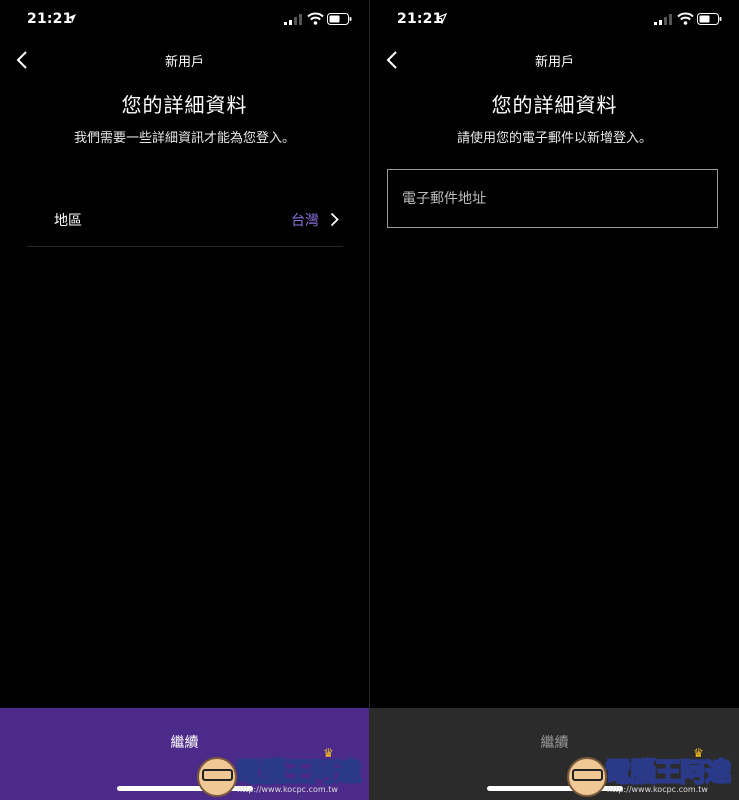 Image resolution: width=739 pixels, height=800 pixels. I want to click on chevron-right-icon, so click(334, 219).